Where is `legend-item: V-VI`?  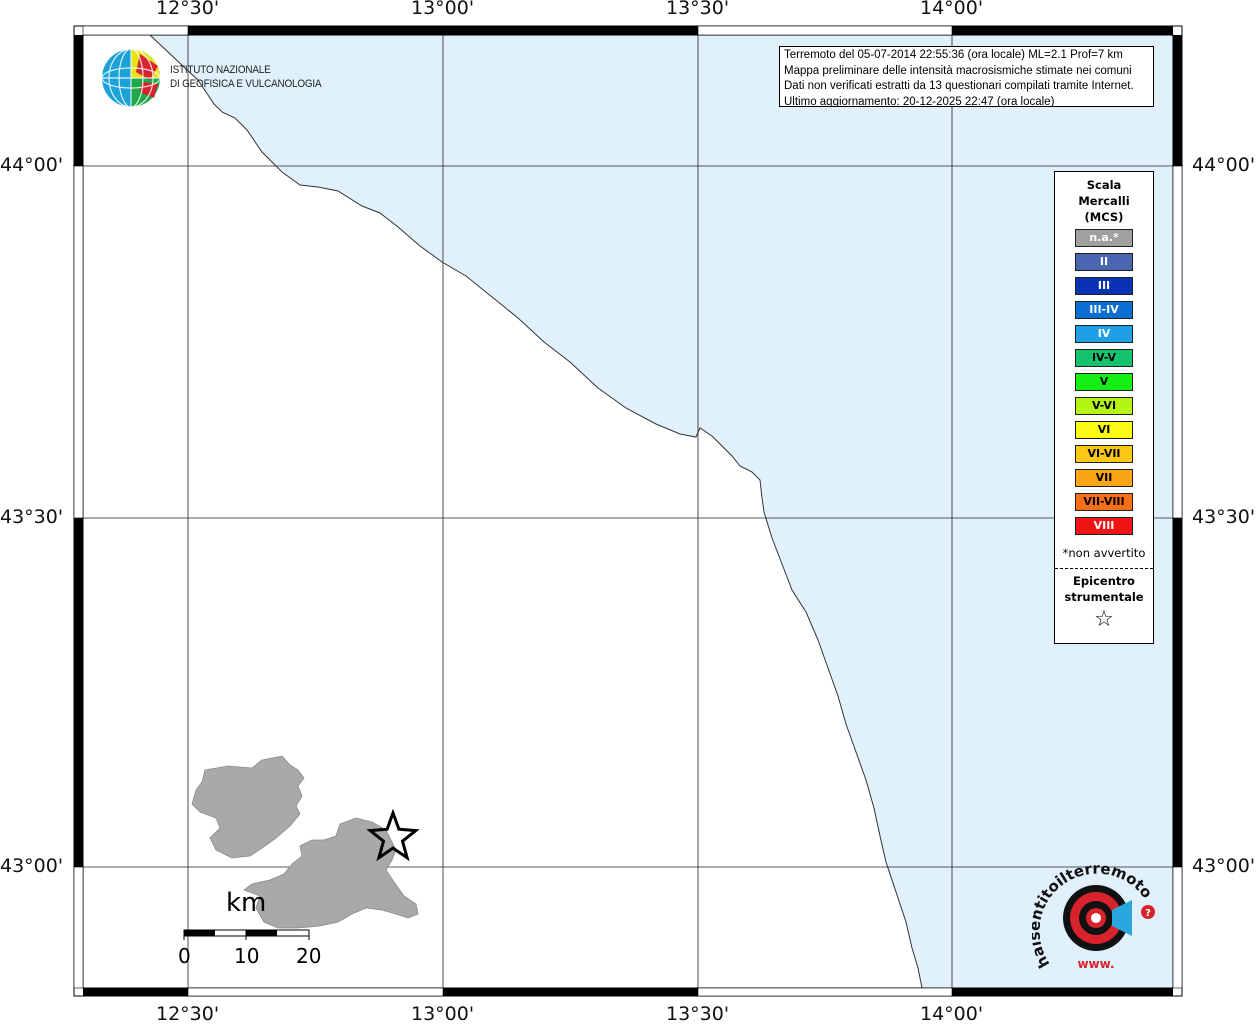
legend-item: V-VI is located at coordinates (1104, 406).